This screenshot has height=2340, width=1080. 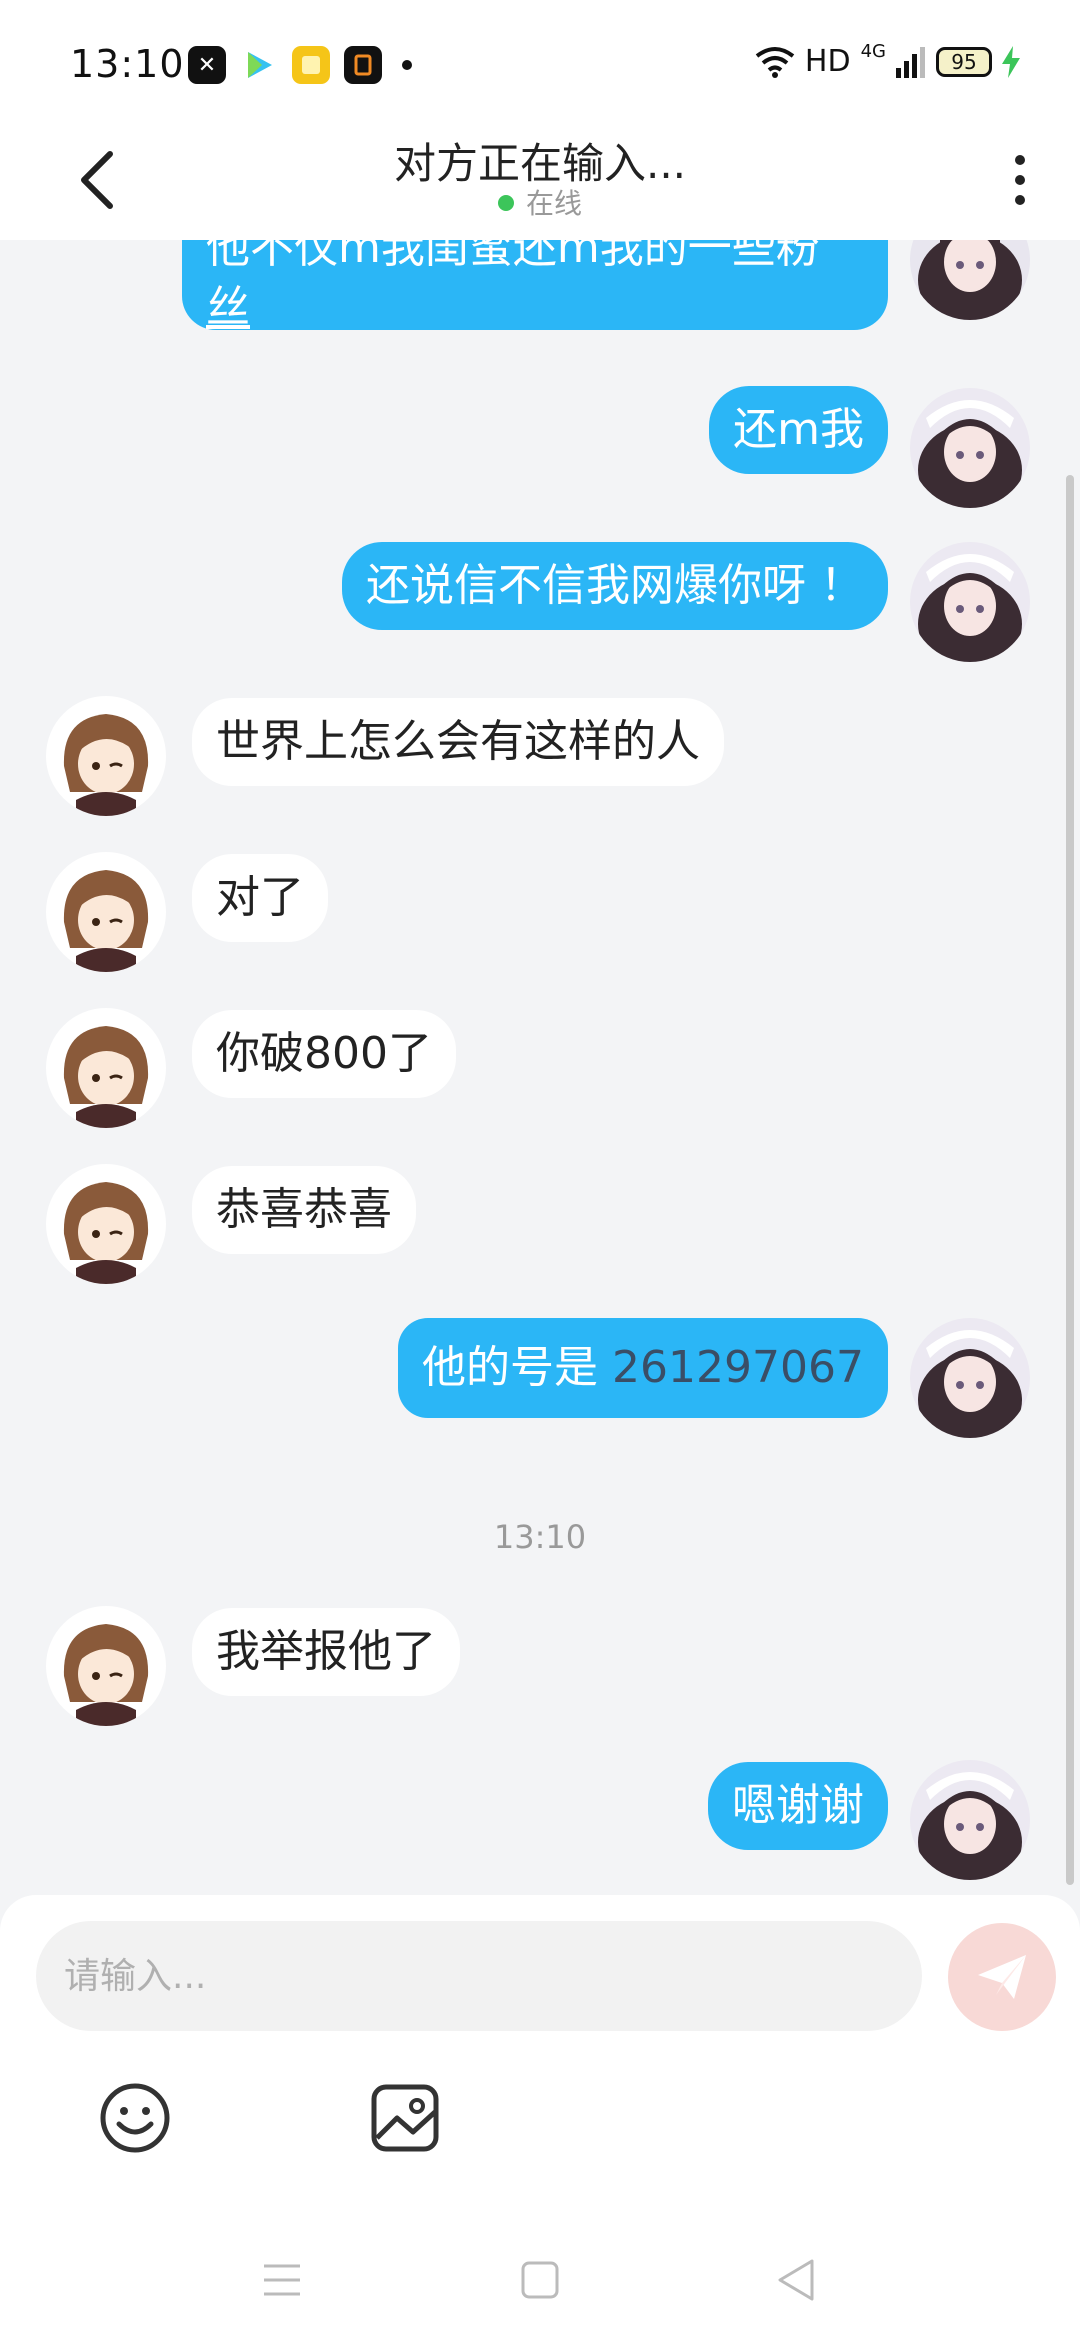 I want to click on message-bubble-incoming: 我举报他了, so click(x=326, y=1652).